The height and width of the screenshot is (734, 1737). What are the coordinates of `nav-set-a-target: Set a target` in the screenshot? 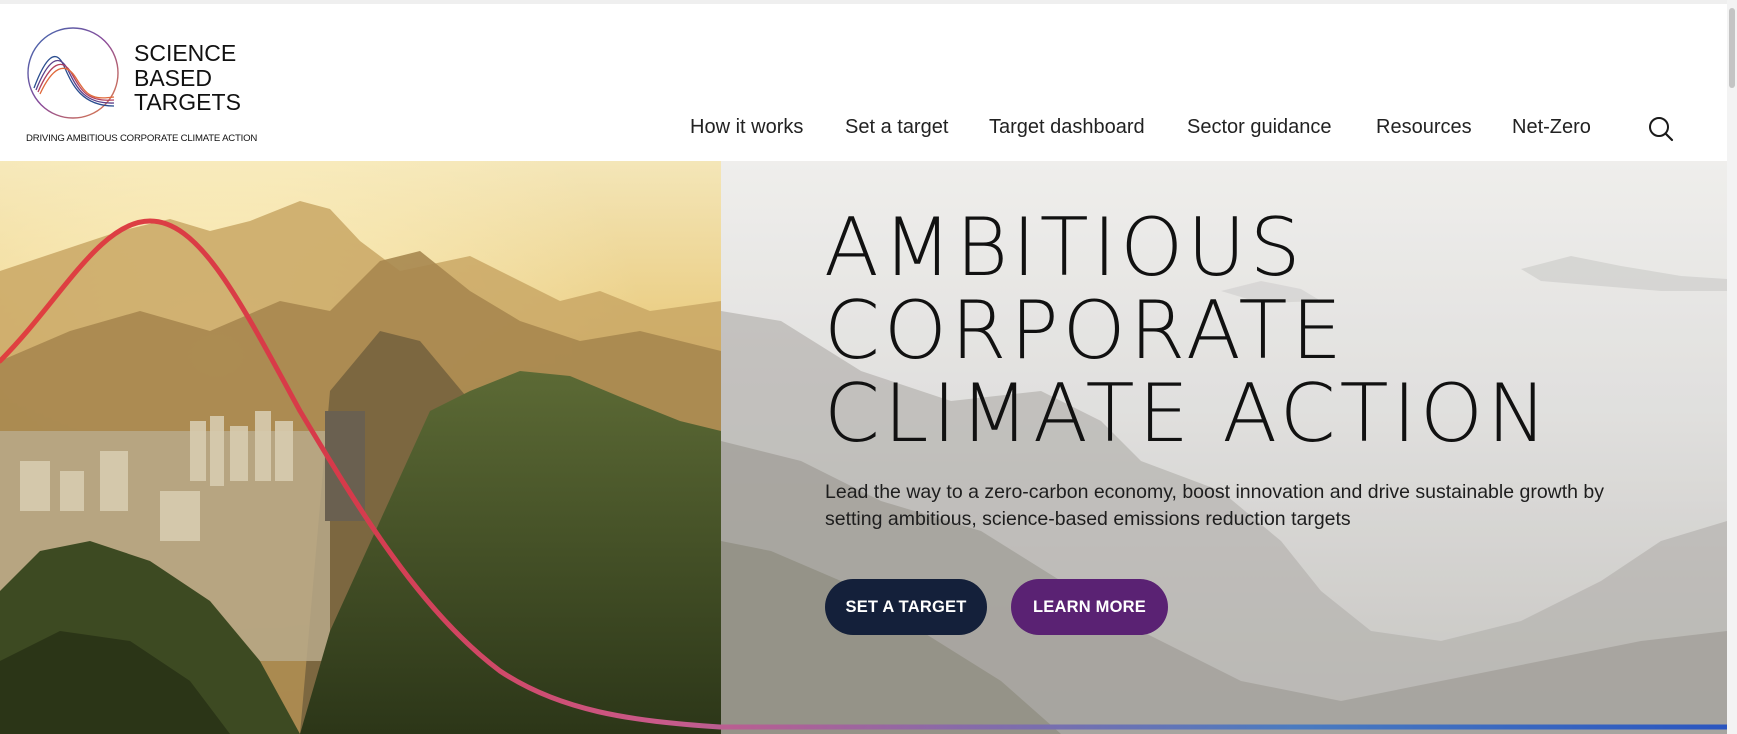 It's located at (896, 127).